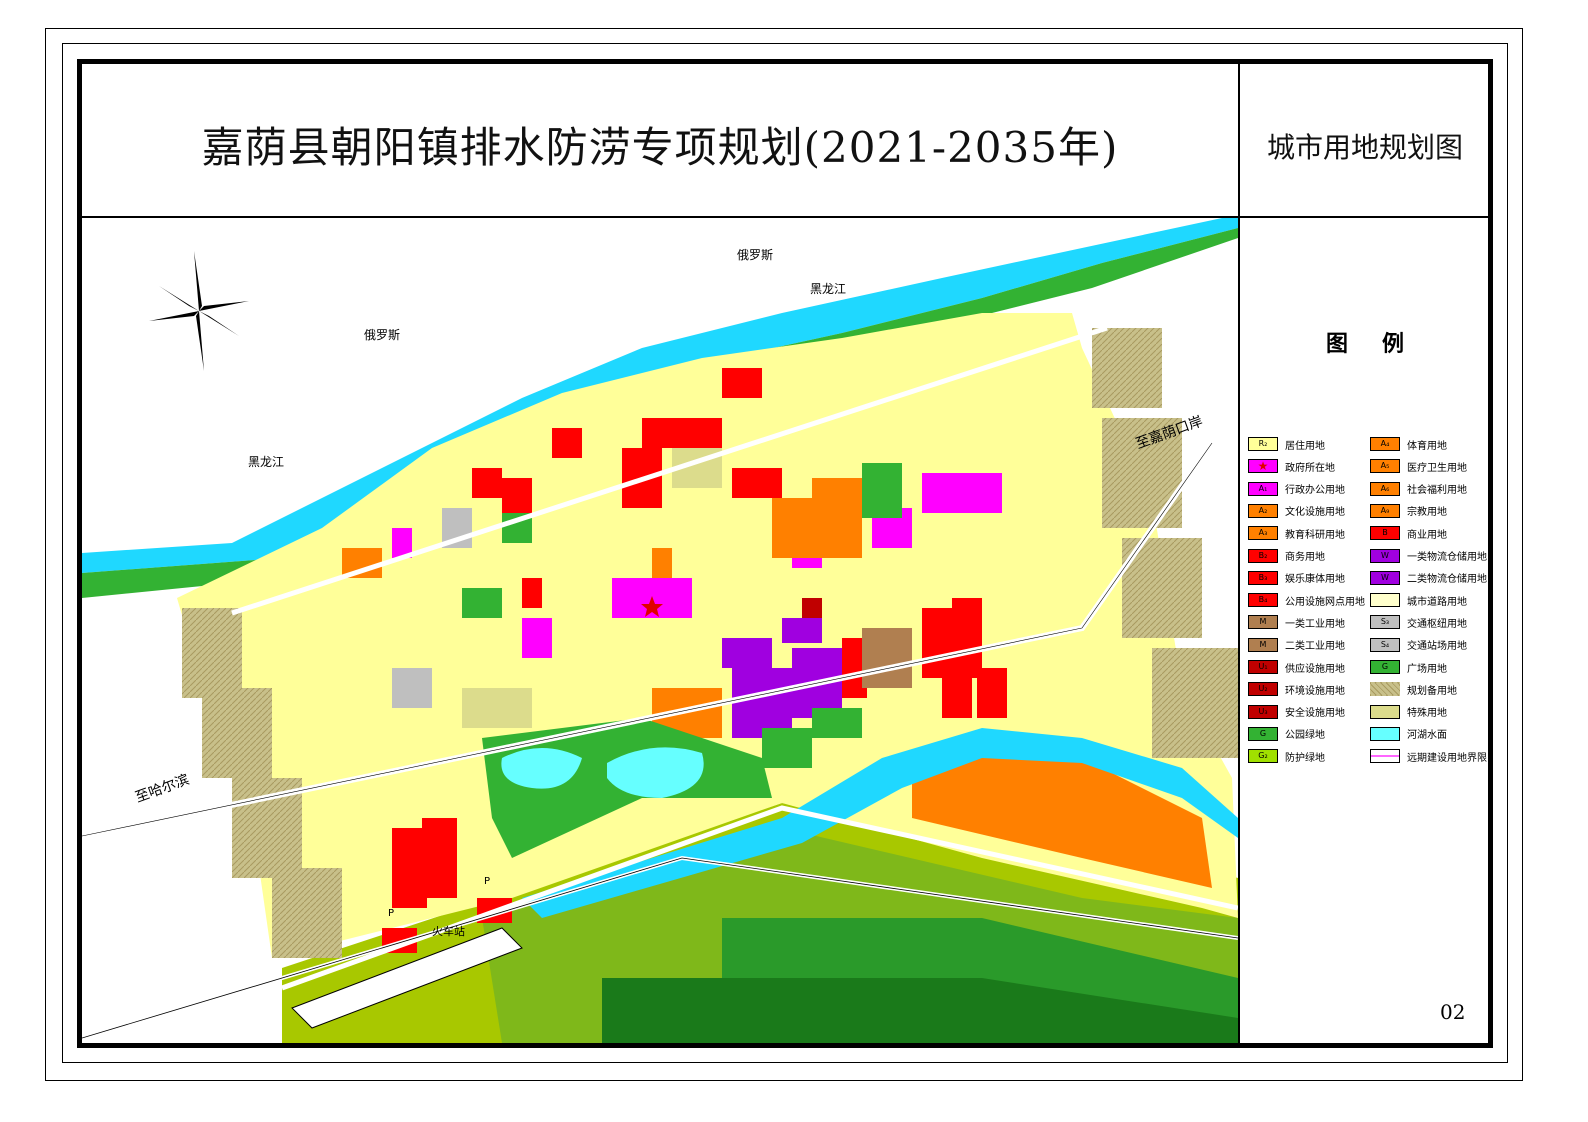 Image resolution: width=1588 pixels, height=1122 pixels. I want to click on legend-item: W 一类物流仓储用地, so click(1428, 556).